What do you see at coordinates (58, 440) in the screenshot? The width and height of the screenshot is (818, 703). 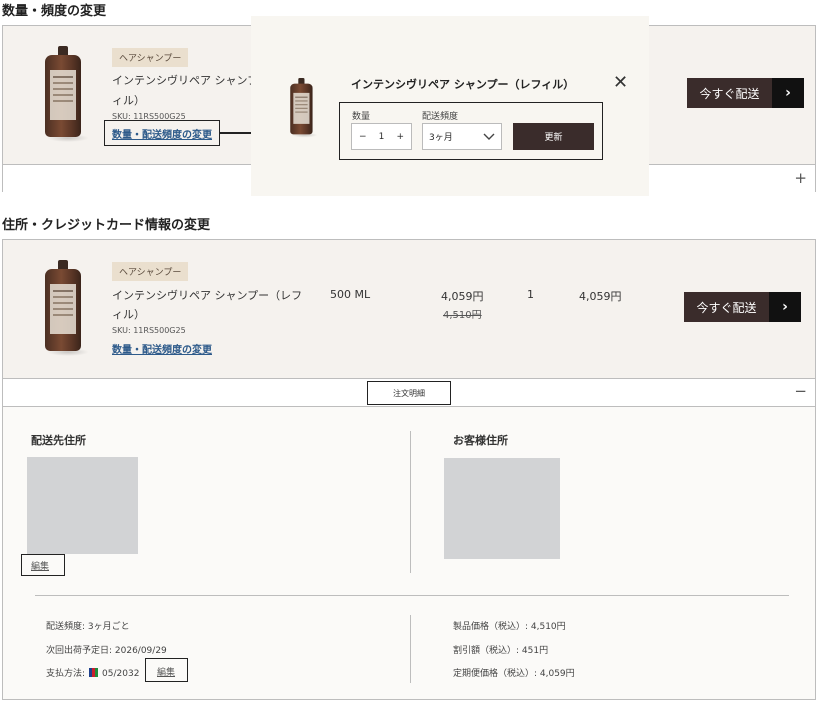 I see `shipping-address-heading: 配送先住所` at bounding box center [58, 440].